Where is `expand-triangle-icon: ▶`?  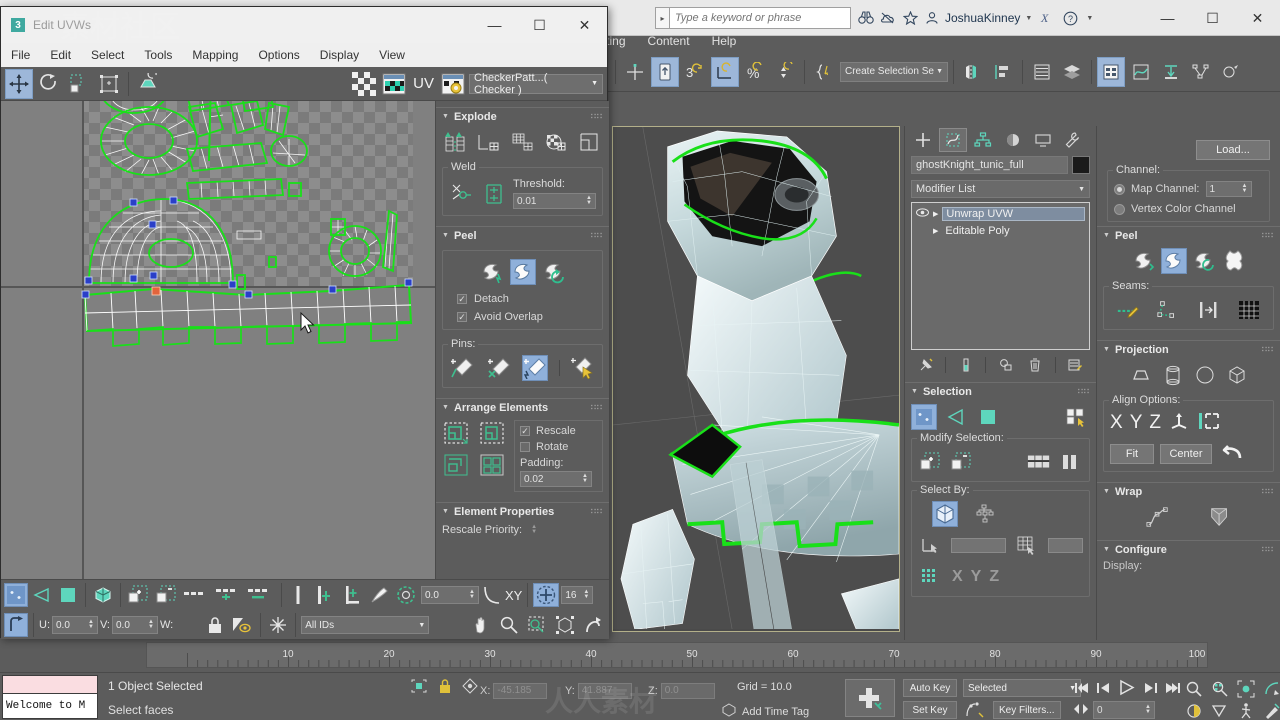 expand-triangle-icon: ▶ is located at coordinates (935, 214).